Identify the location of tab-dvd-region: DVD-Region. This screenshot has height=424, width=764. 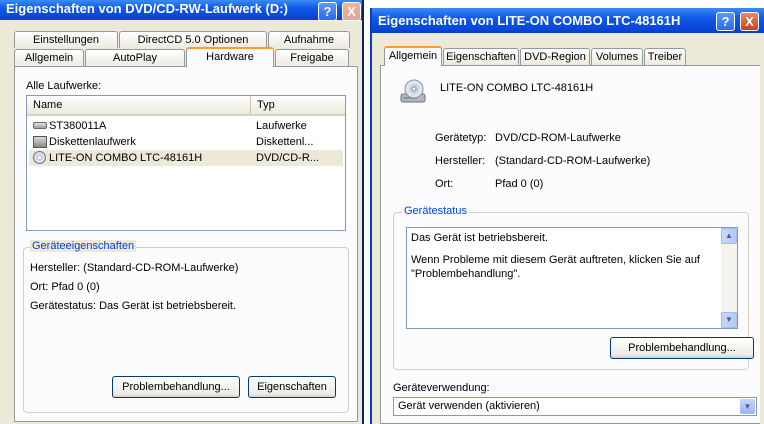
(555, 56).